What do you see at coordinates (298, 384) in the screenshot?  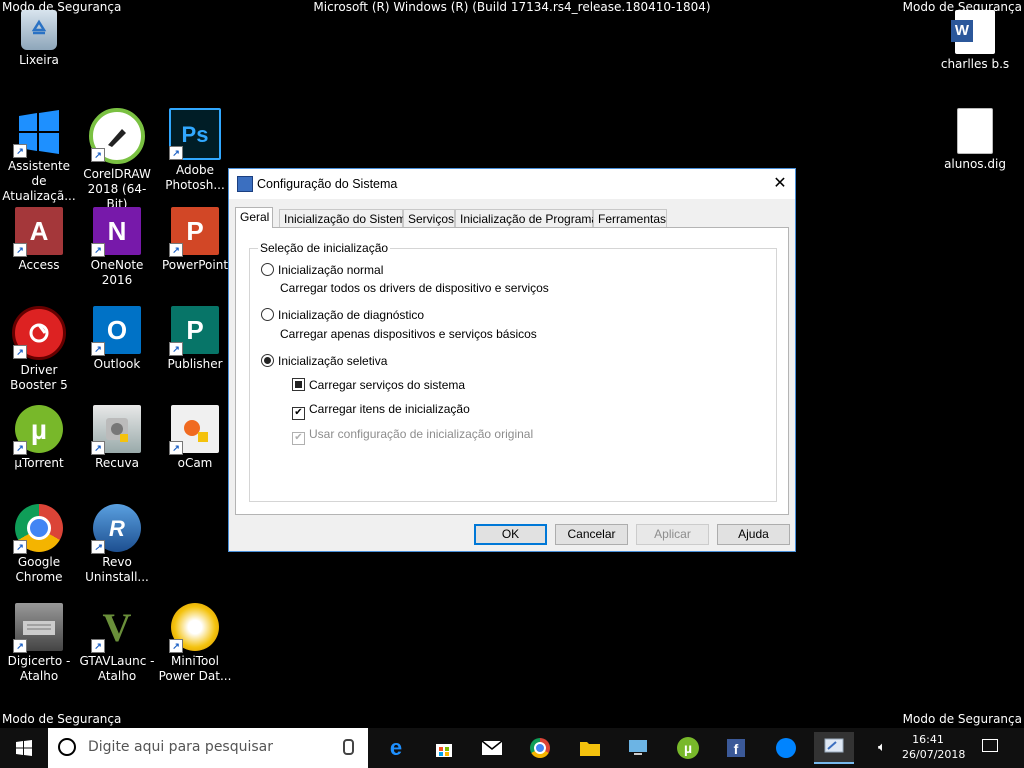 I see `checkbox-indeterminate` at bounding box center [298, 384].